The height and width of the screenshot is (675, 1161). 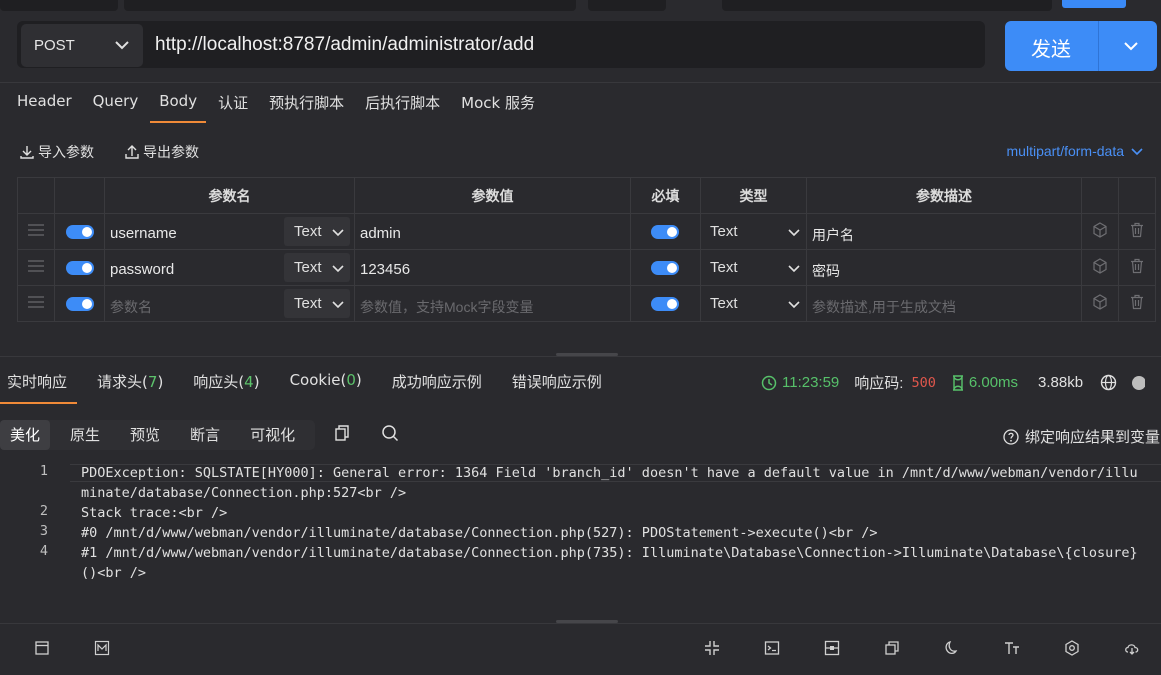 I want to click on tab-cookie: Cookie(0), so click(x=326, y=386).